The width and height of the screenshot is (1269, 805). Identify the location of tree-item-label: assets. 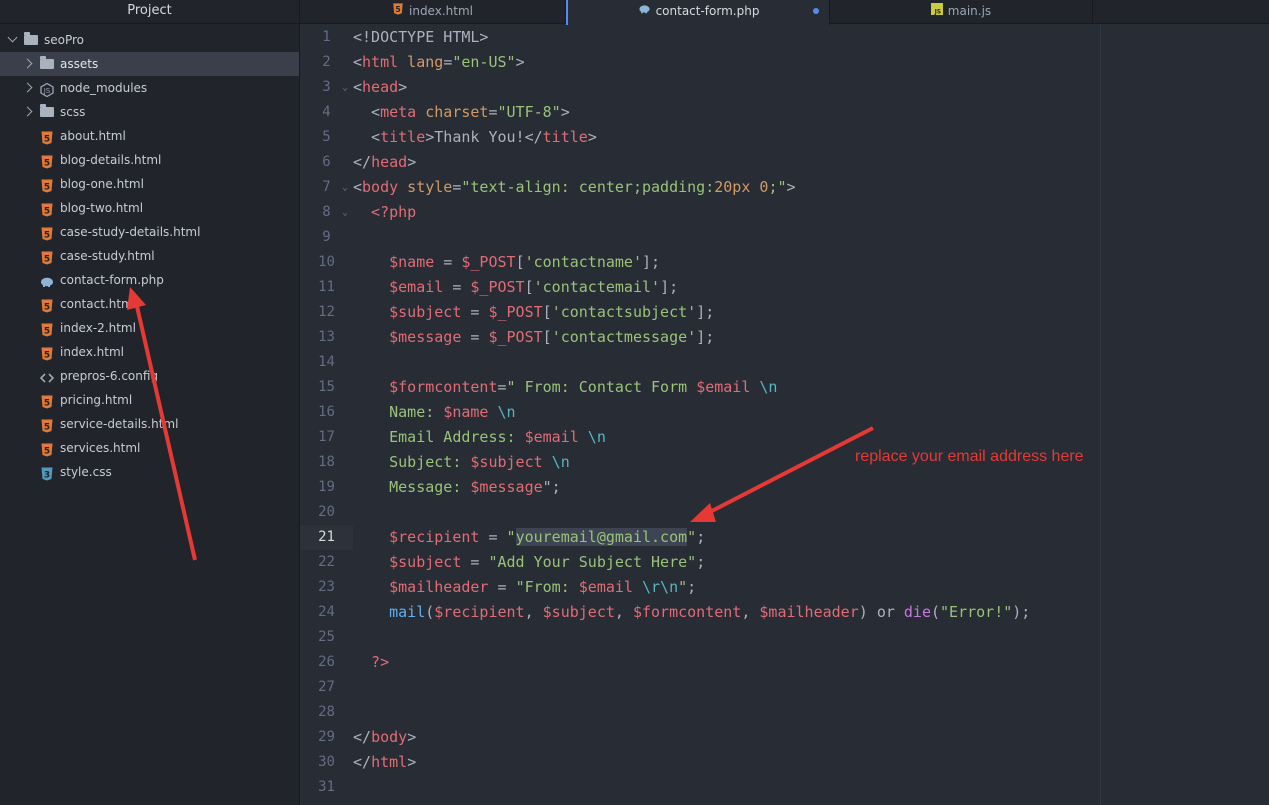
(79, 64).